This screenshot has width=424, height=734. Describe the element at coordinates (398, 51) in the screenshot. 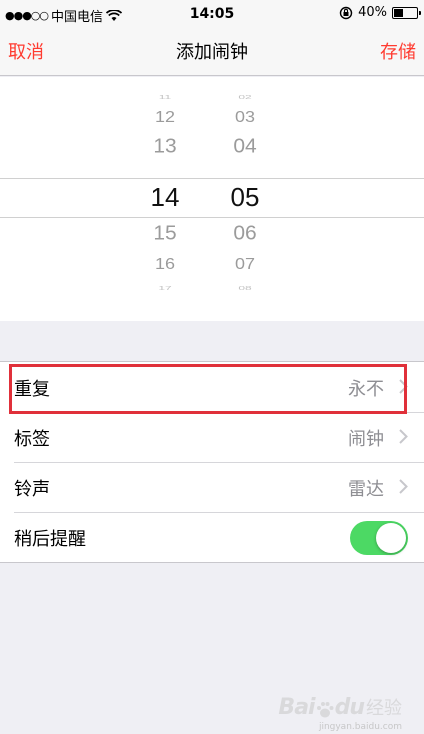

I see `save-button: 存储` at that location.